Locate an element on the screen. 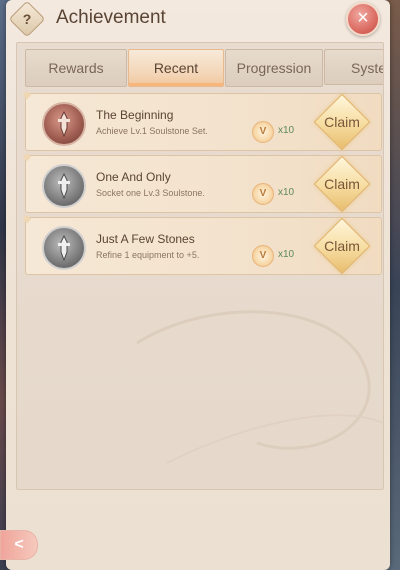 This screenshot has width=400, height=570. page-title: Achievement is located at coordinates (111, 17).